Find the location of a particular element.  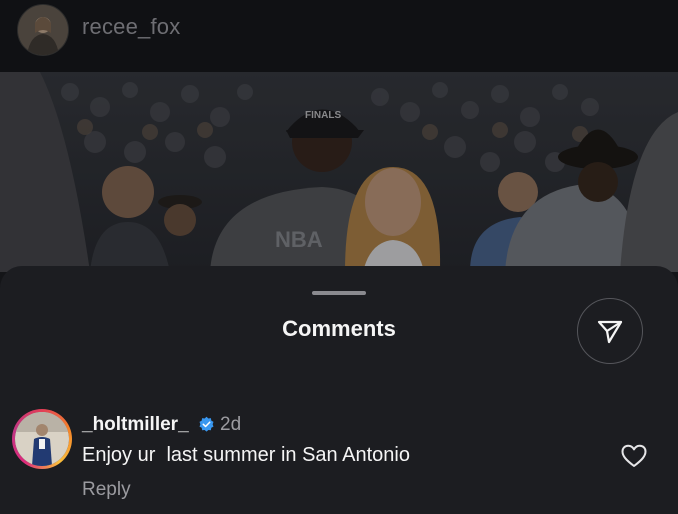

profile-avatar is located at coordinates (43, 30).